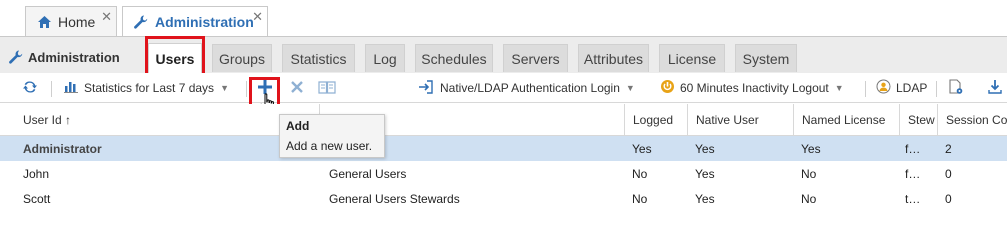 The width and height of the screenshot is (1007, 250). What do you see at coordinates (242, 58) in the screenshot?
I see `tab-groups: Groups` at bounding box center [242, 58].